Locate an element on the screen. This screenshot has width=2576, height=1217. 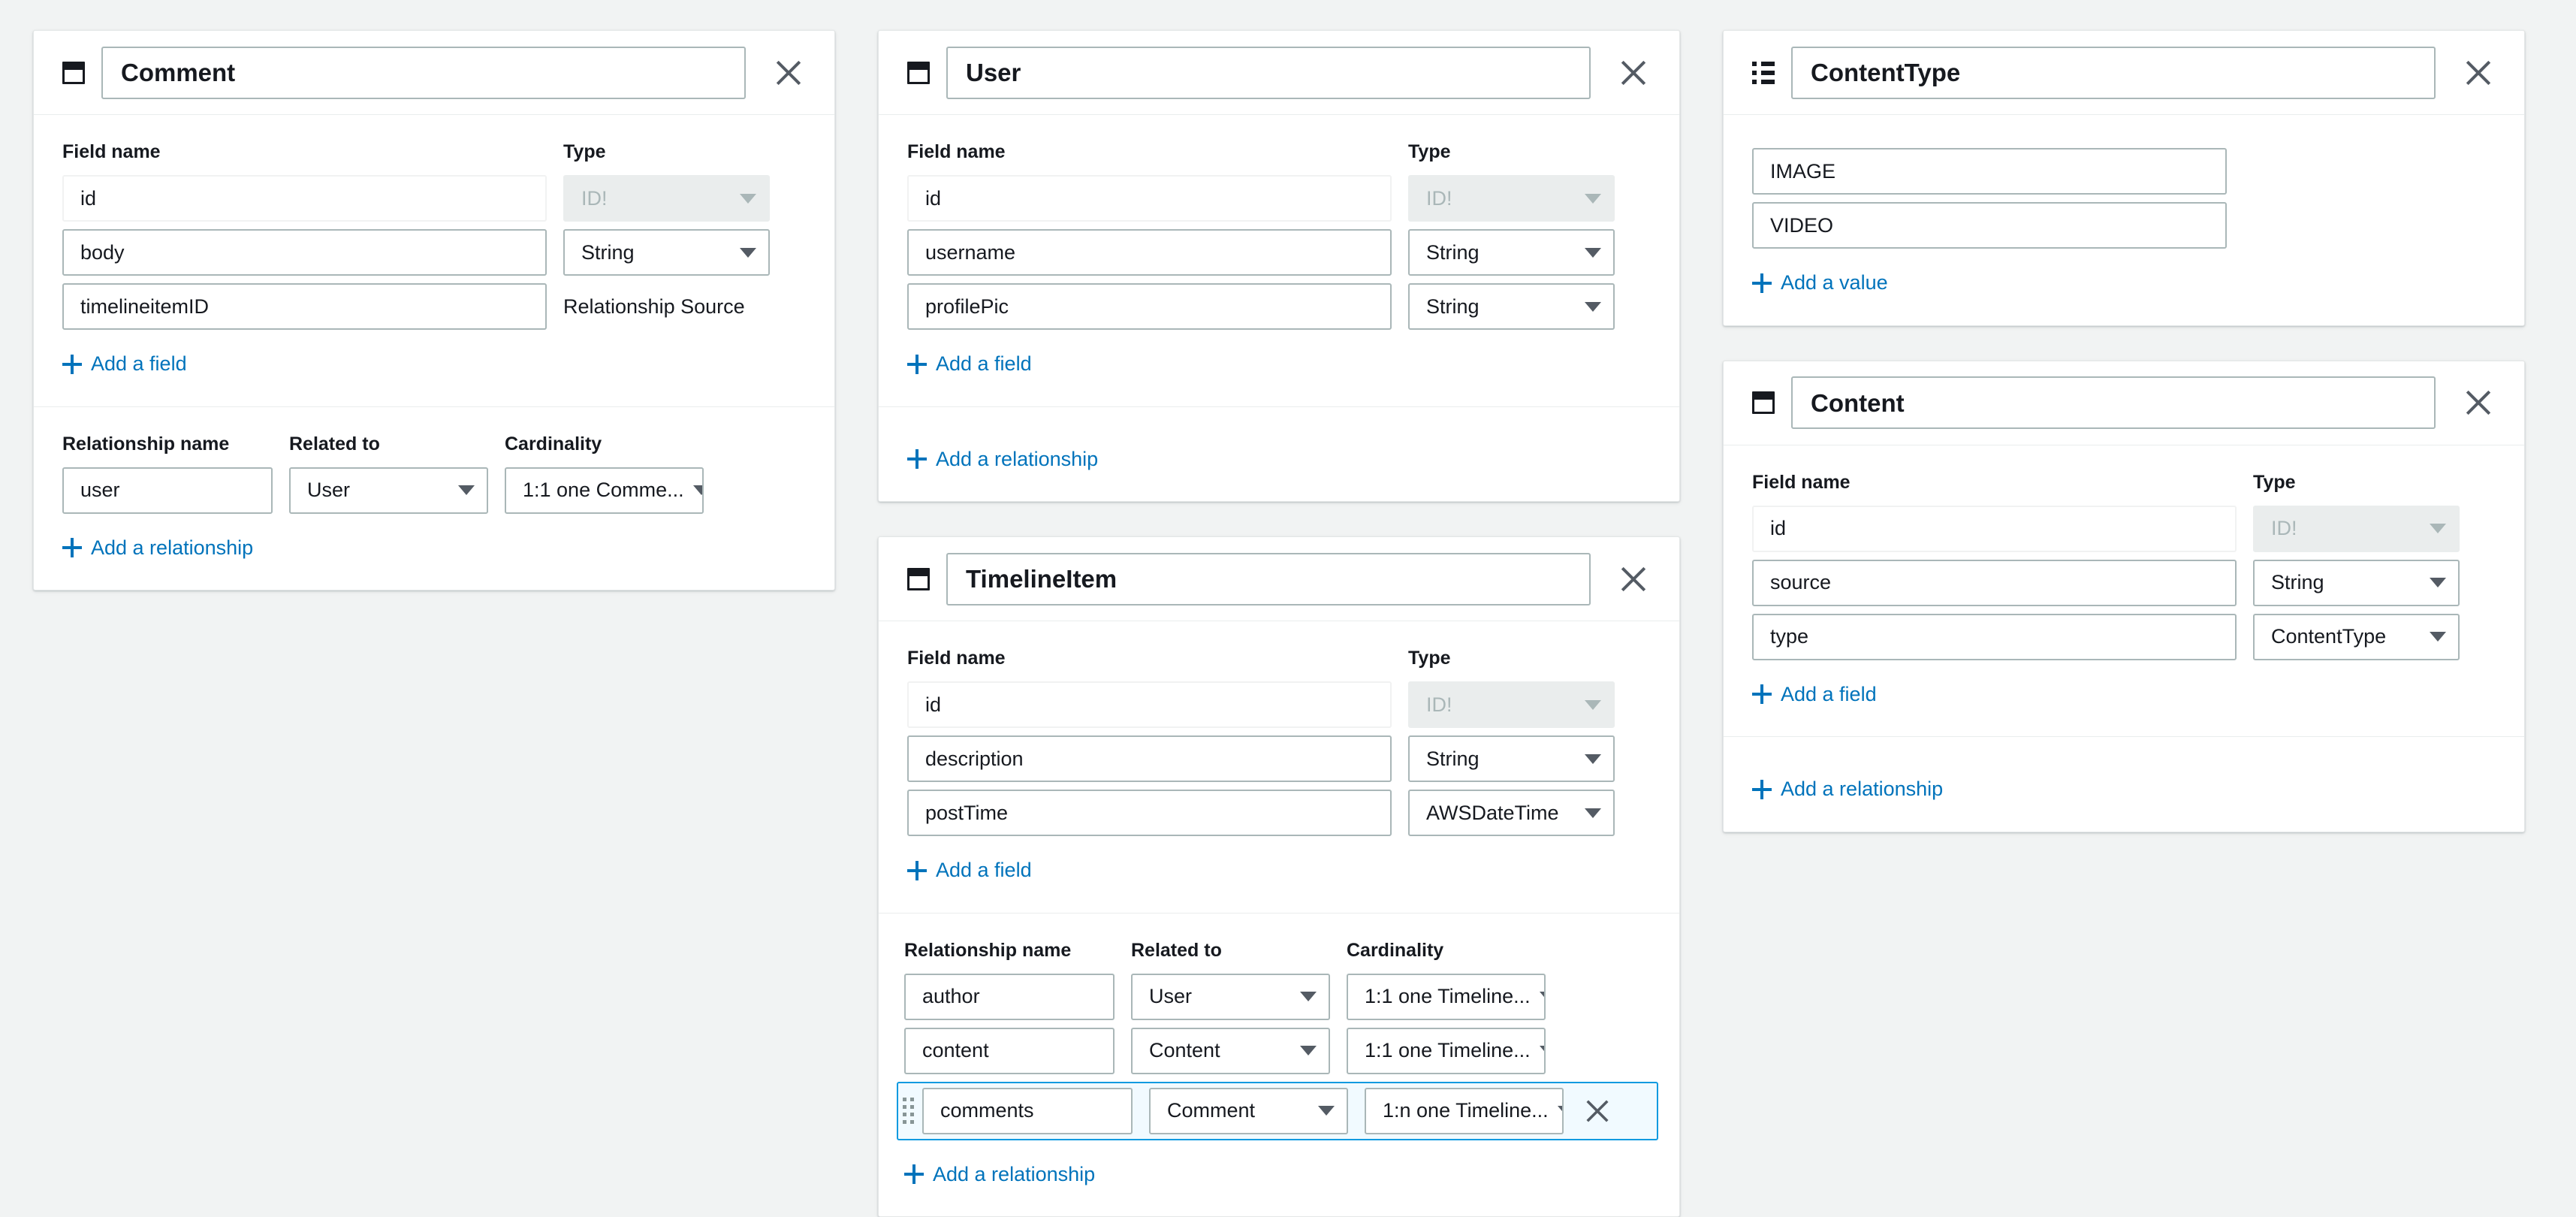
field-name-input: description is located at coordinates (1149, 758).